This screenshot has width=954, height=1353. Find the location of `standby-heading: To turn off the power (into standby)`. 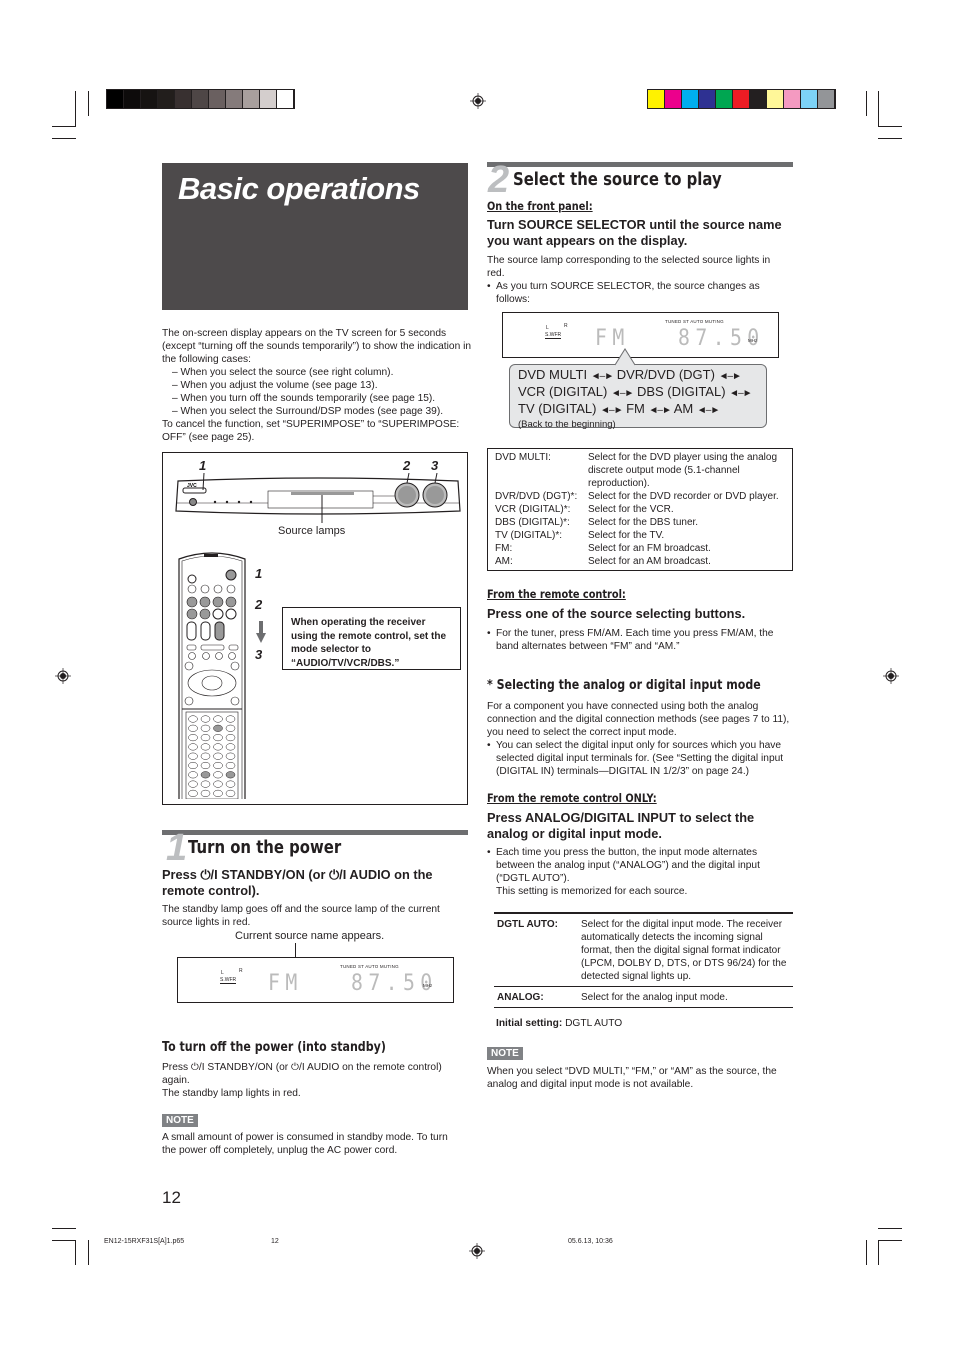

standby-heading: To turn off the power (into standby) is located at coordinates (274, 1047).